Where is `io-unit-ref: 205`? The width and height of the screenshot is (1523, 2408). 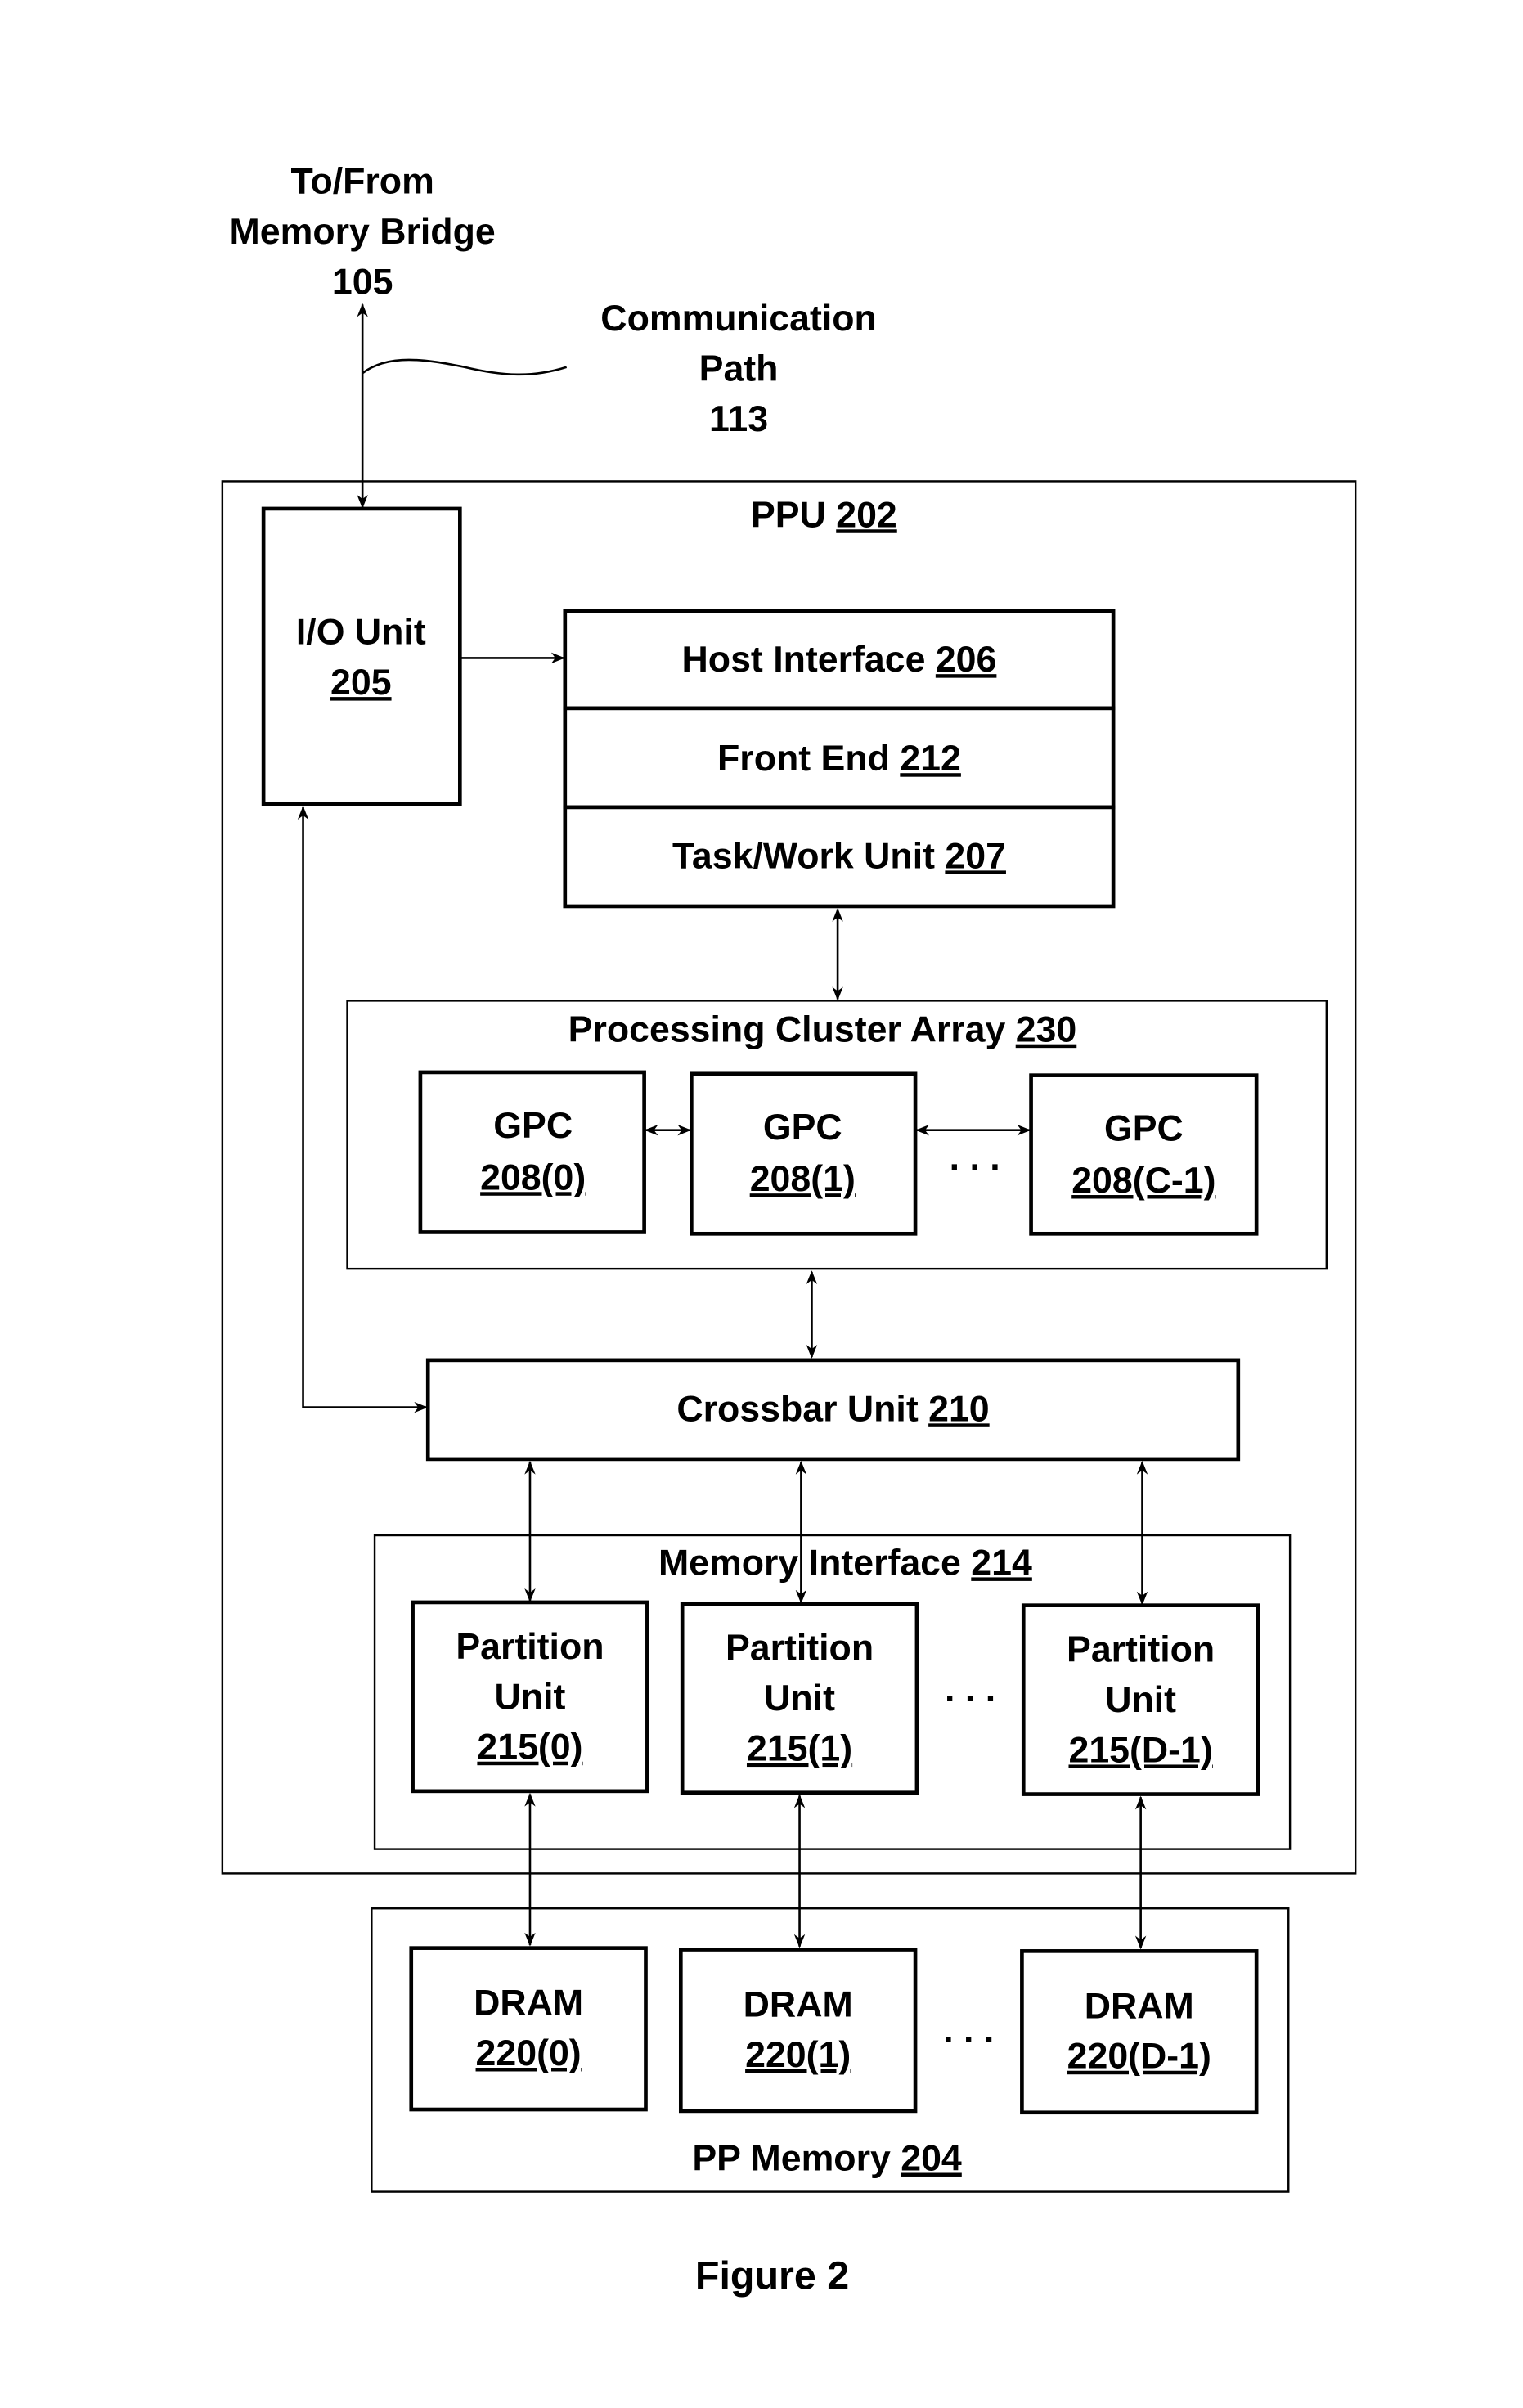
io-unit-ref: 205 is located at coordinates (361, 683).